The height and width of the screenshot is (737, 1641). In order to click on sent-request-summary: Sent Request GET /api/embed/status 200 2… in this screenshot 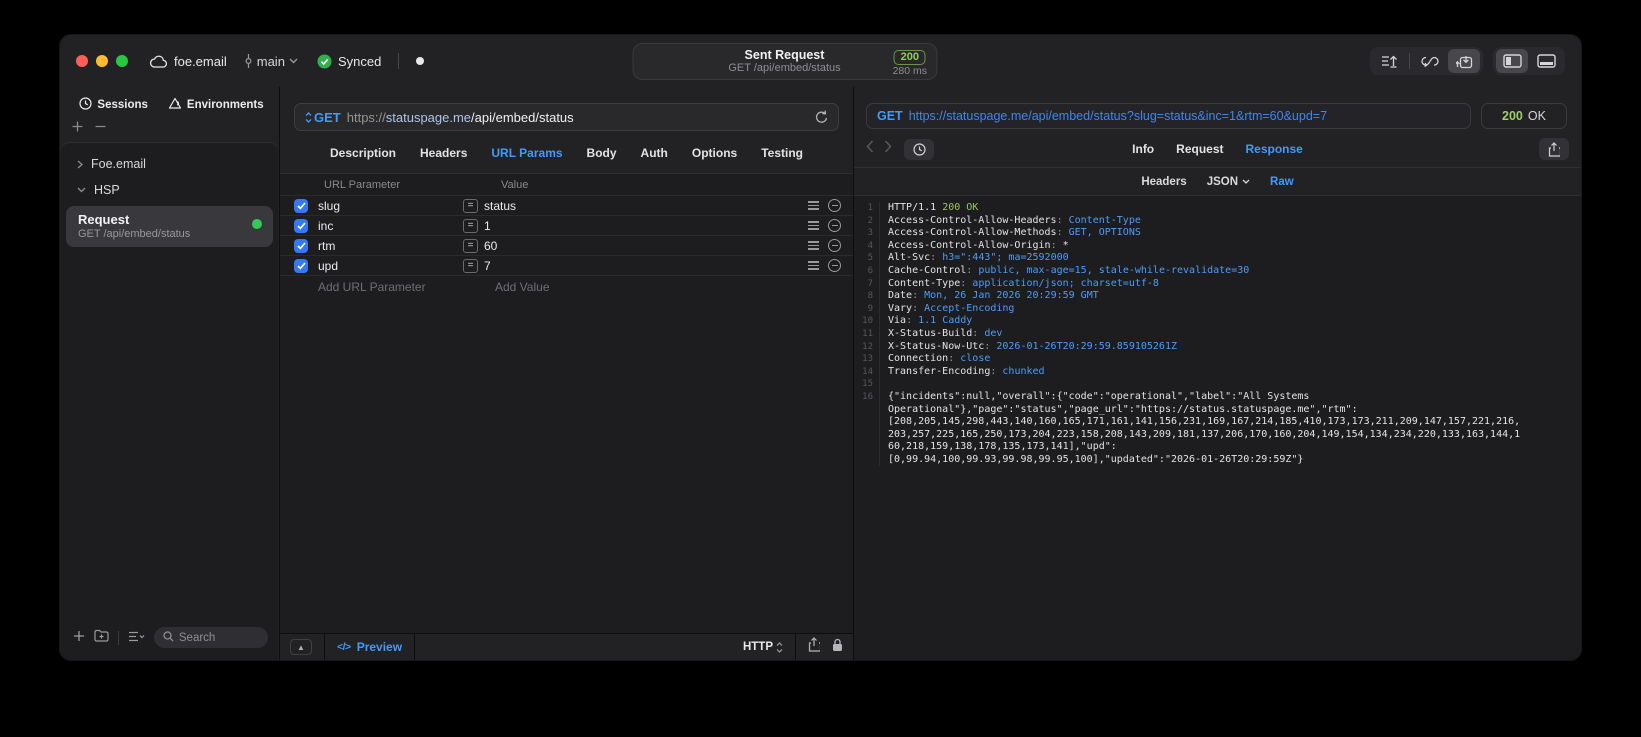, I will do `click(784, 61)`.